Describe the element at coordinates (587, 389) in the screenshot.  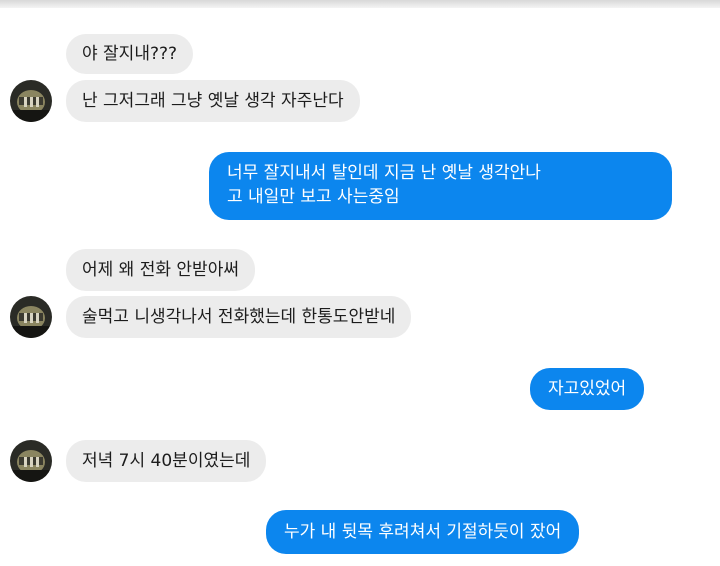
I see `message-outgoing: 자고있었어` at that location.